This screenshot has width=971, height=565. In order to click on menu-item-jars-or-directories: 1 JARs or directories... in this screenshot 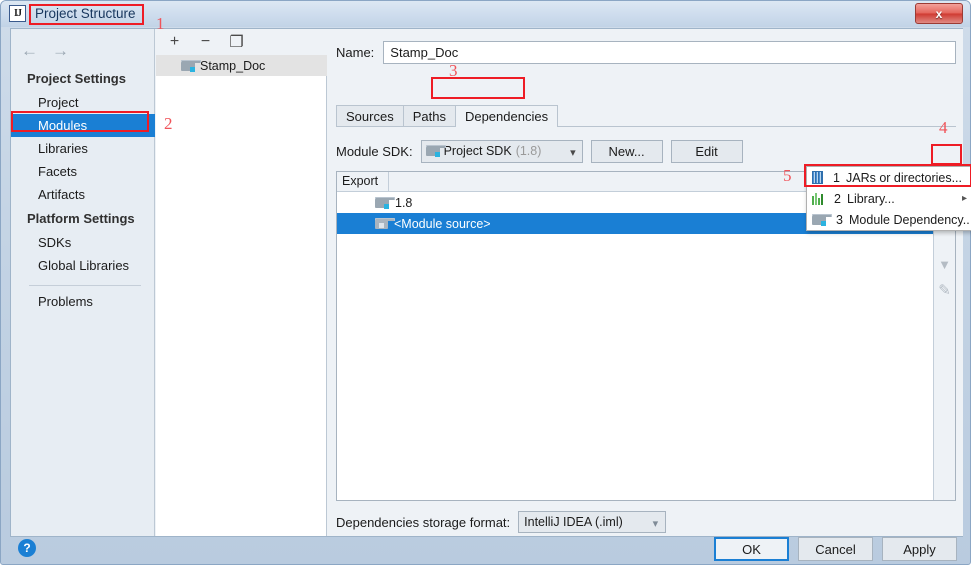, I will do `click(889, 177)`.